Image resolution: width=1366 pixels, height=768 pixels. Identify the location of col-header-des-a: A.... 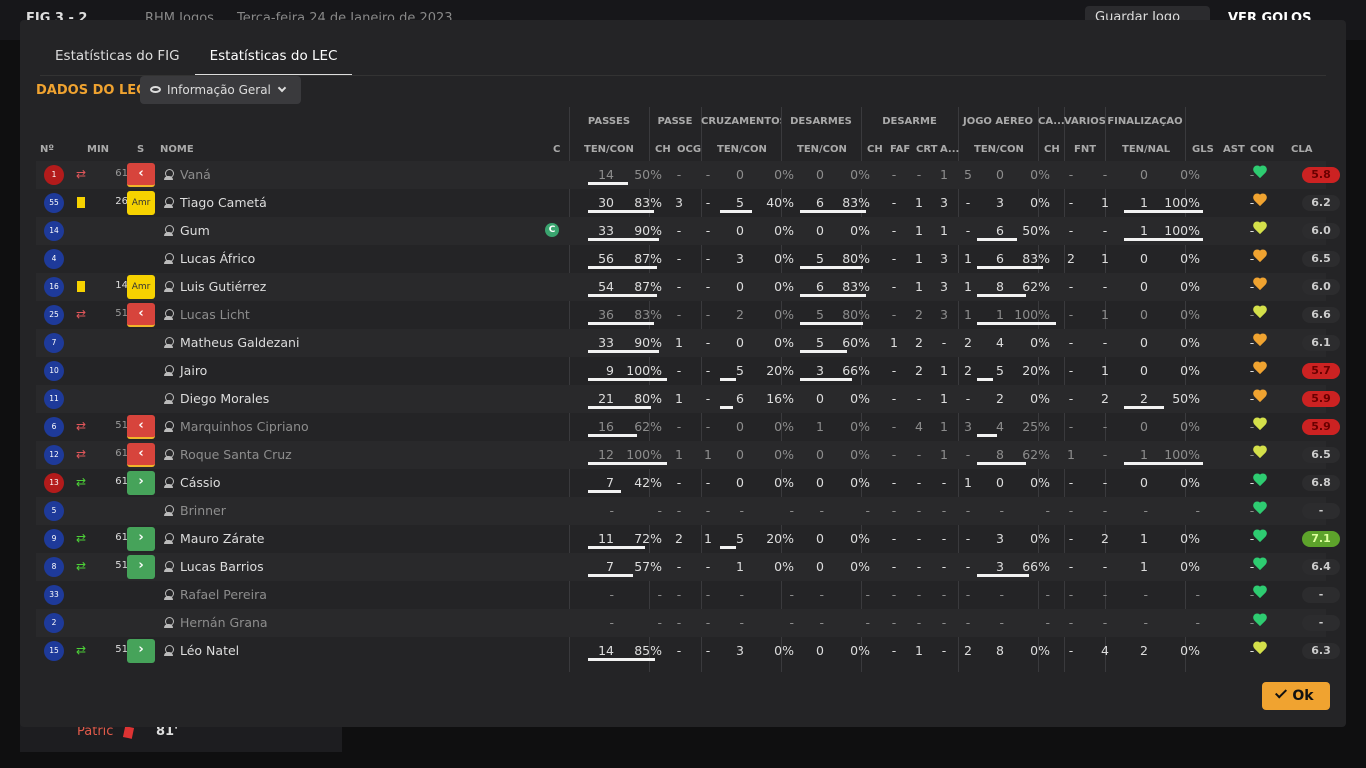
(949, 149).